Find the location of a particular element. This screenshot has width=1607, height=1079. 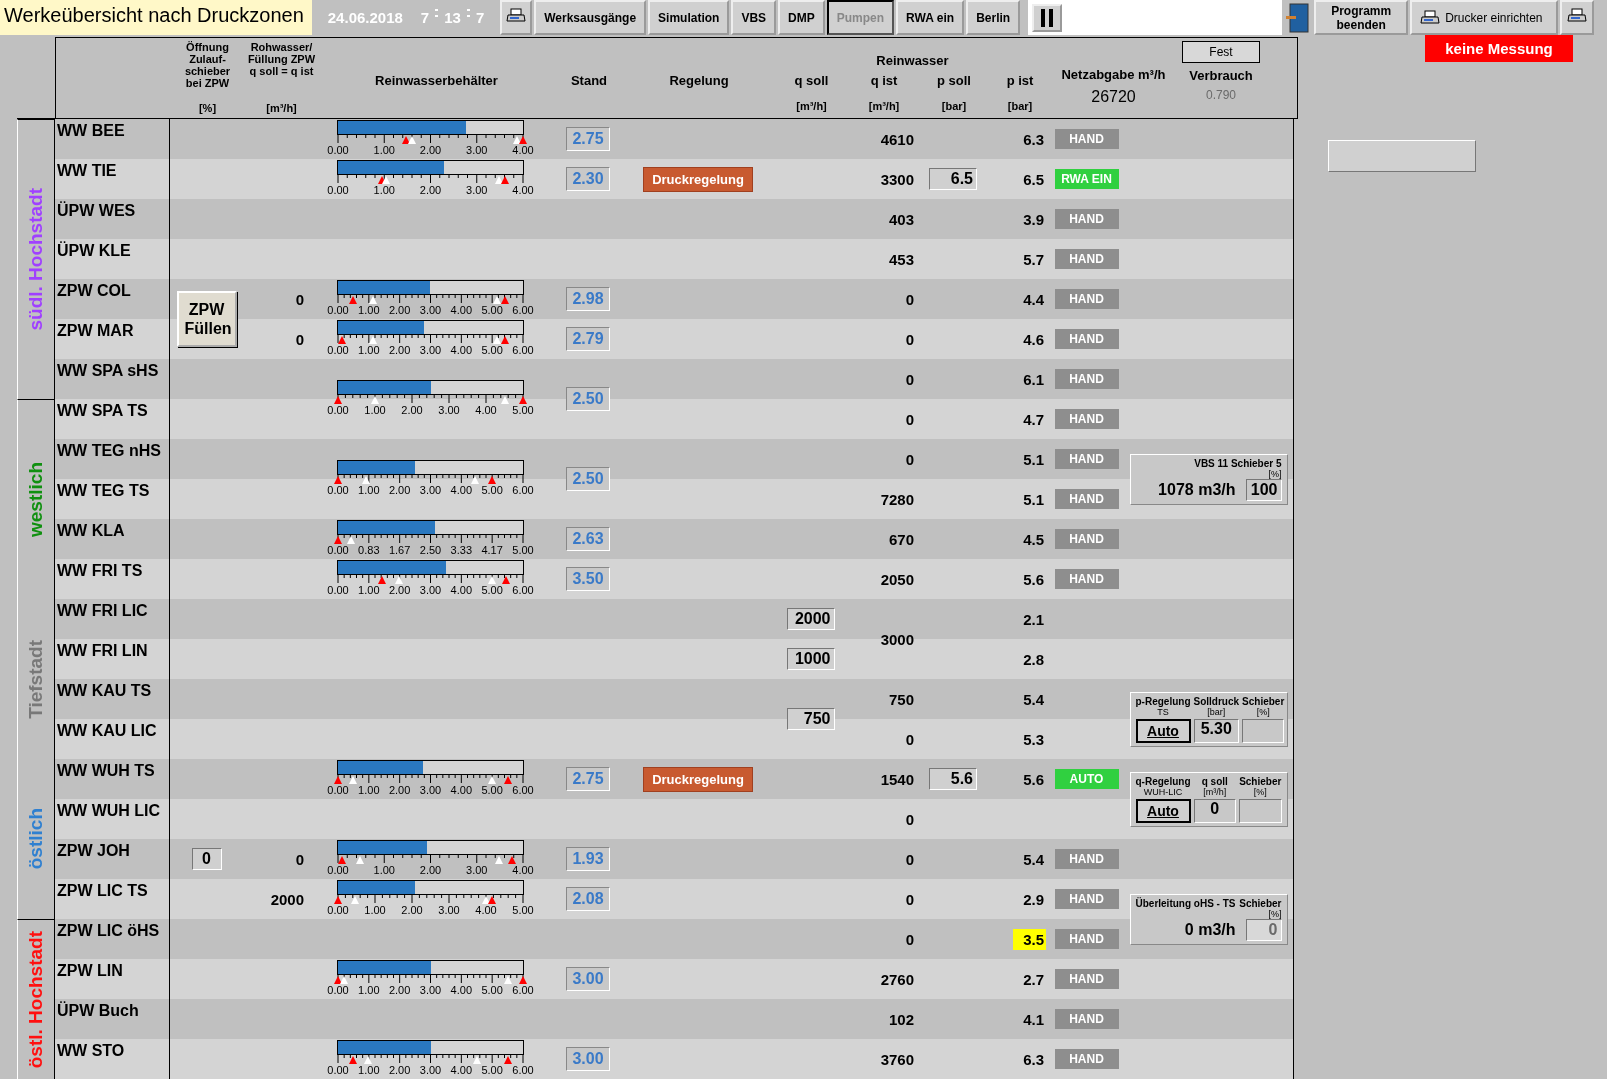

raw-water-value: 0 is located at coordinates (299, 299).